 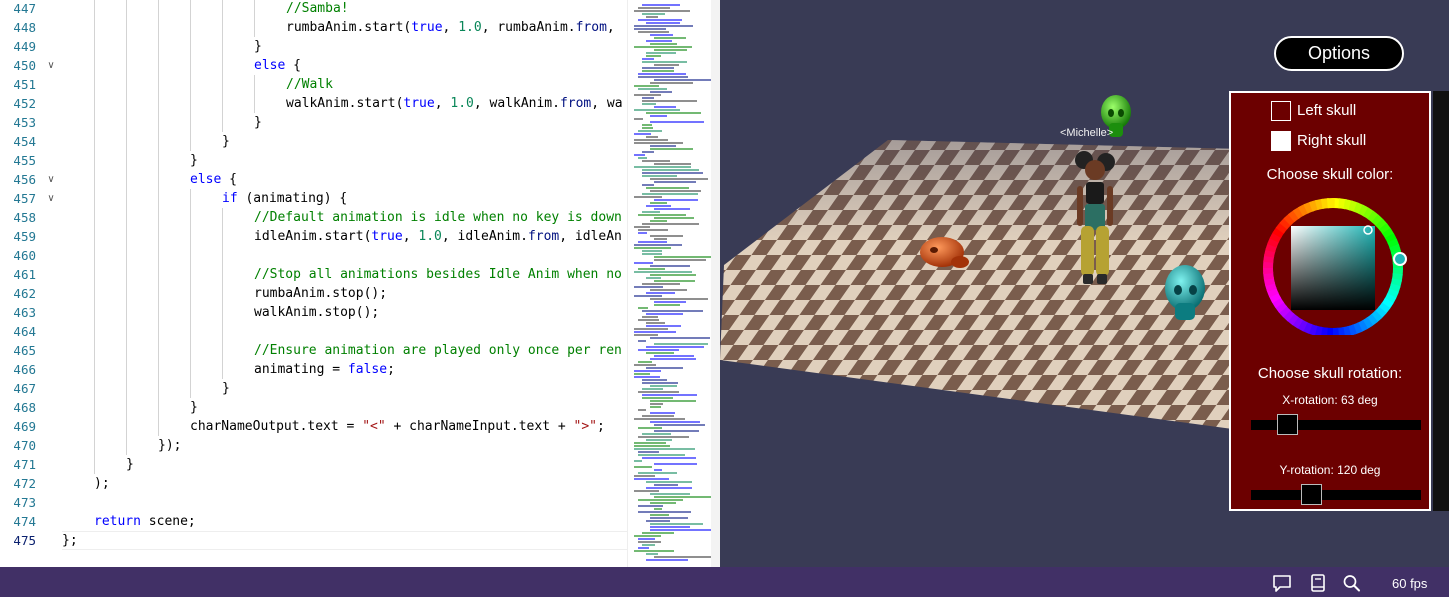 I want to click on line-number: 453, so click(x=24, y=122).